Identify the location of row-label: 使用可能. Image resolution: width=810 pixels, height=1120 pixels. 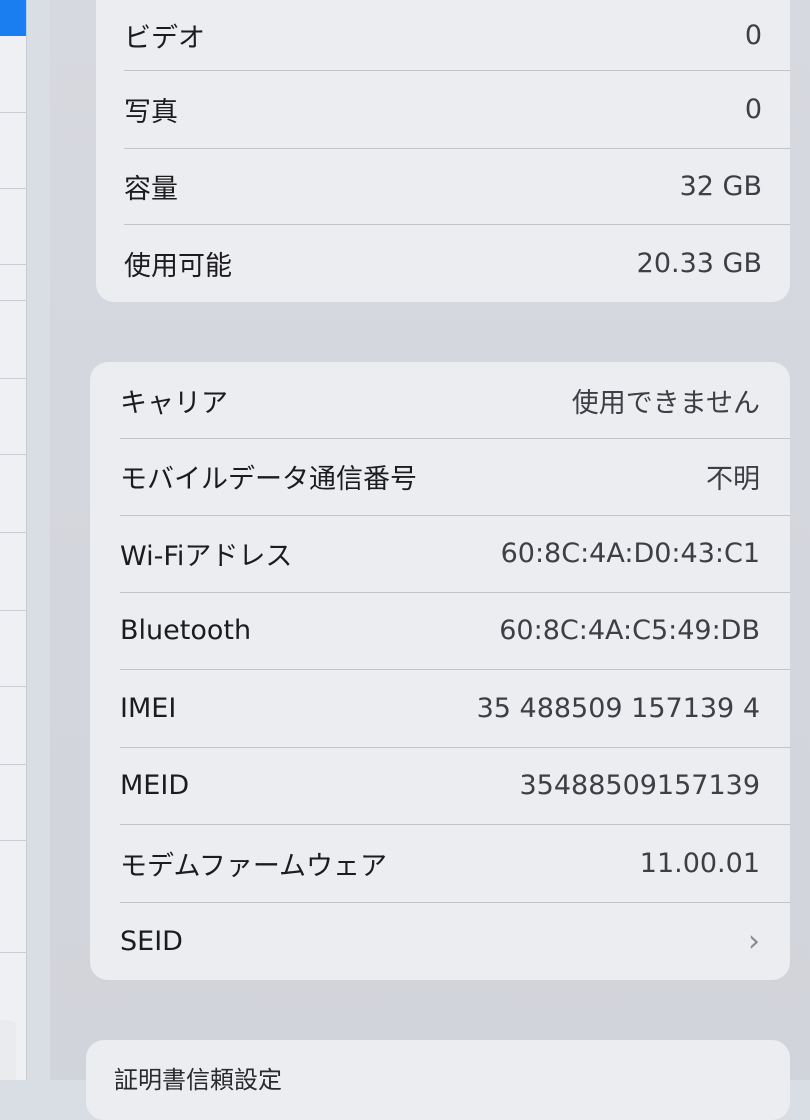
(178, 266).